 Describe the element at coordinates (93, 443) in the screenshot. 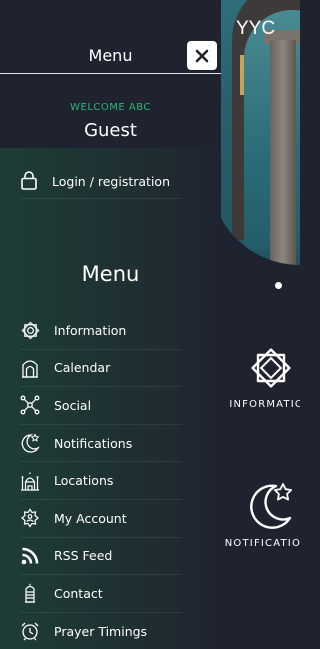

I see `menu-item-label: Notifications` at that location.